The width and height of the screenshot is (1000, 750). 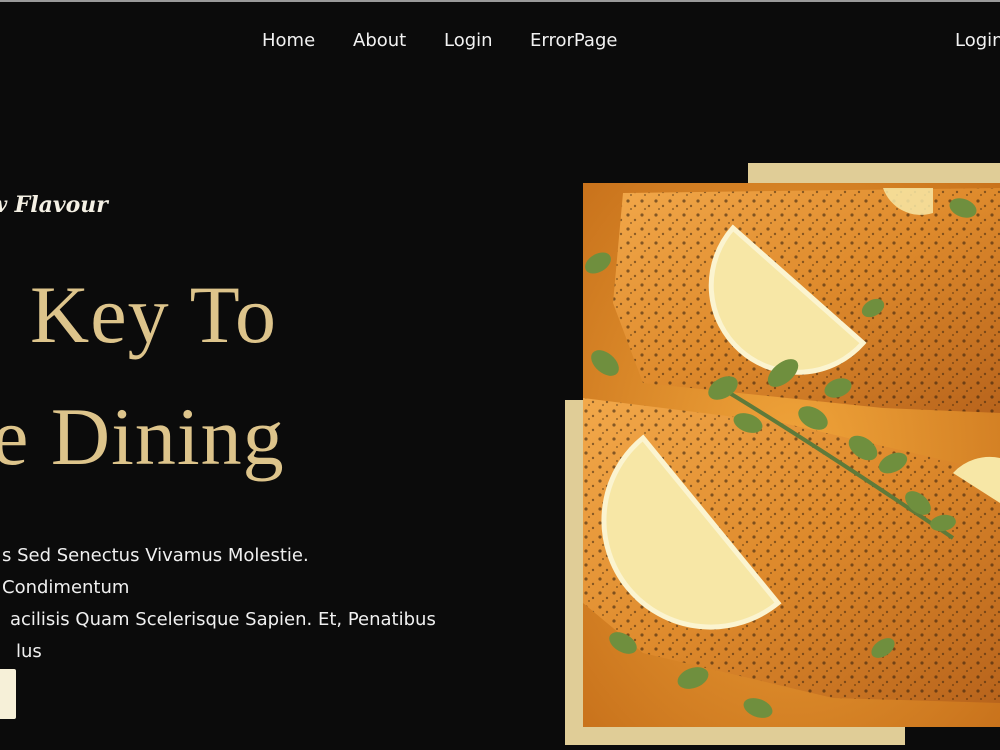 What do you see at coordinates (142, 436) in the screenshot?
I see `hero-headline-line2: e Dining` at bounding box center [142, 436].